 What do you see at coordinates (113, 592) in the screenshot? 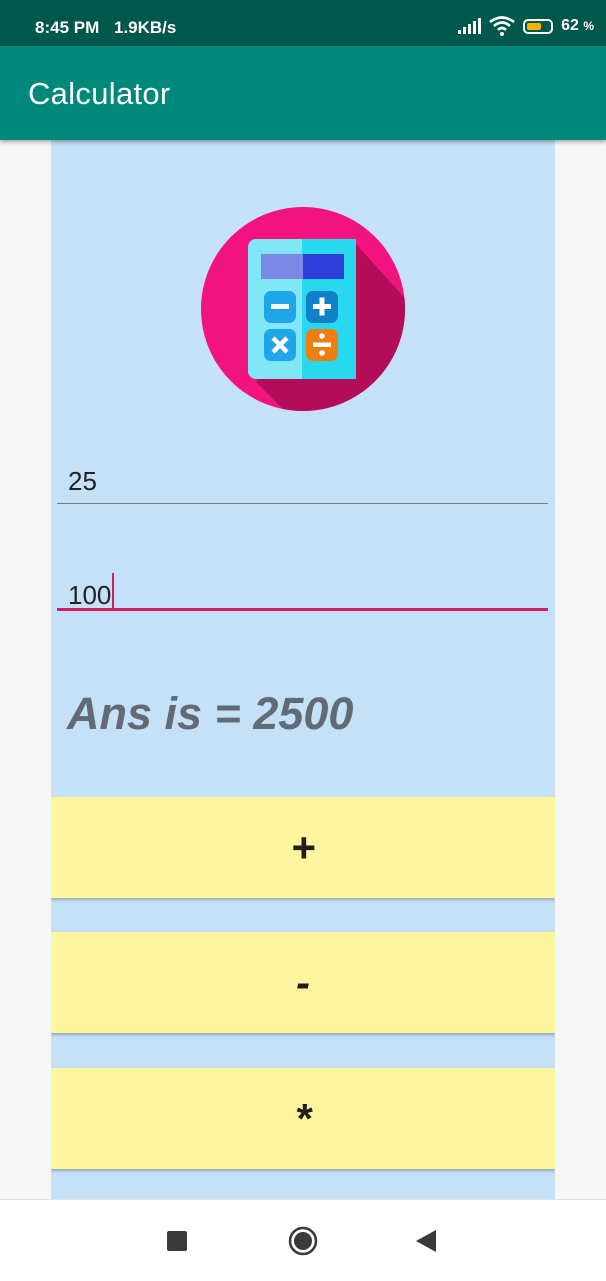
I see `text-cursor` at bounding box center [113, 592].